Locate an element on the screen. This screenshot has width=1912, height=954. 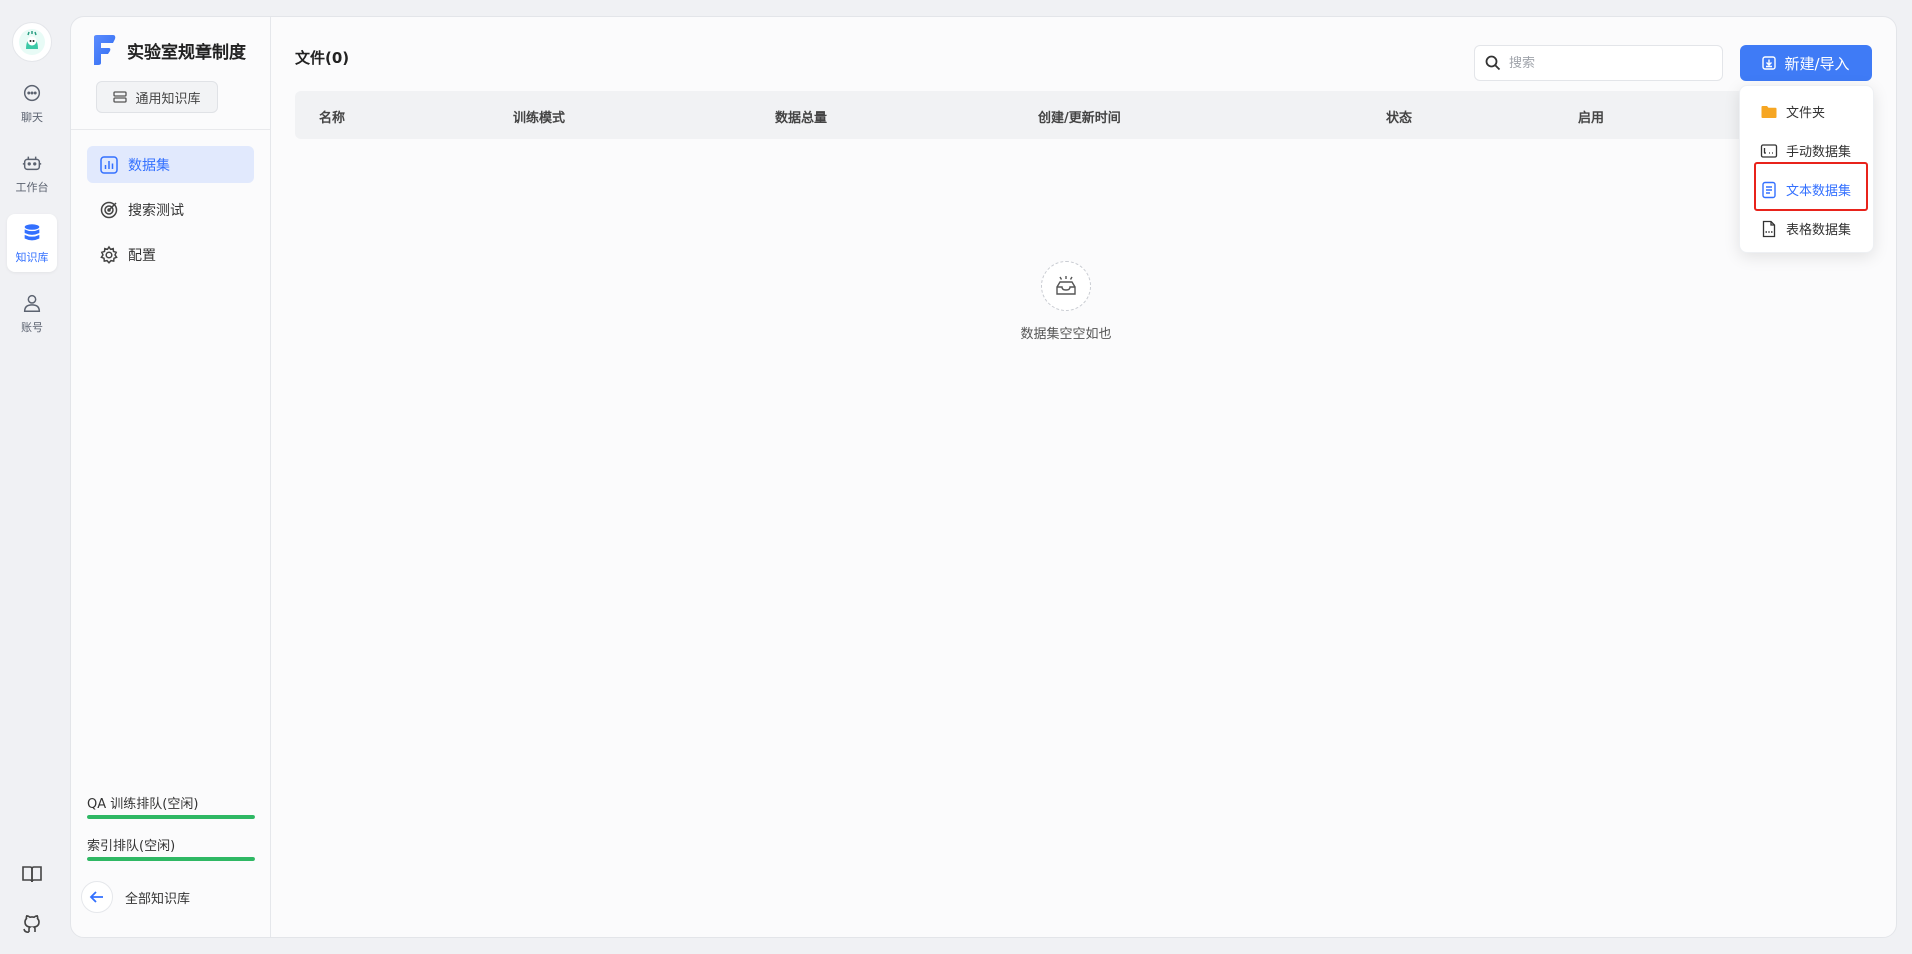
empty-state: 数据集空空如也 is located at coordinates (1066, 301).